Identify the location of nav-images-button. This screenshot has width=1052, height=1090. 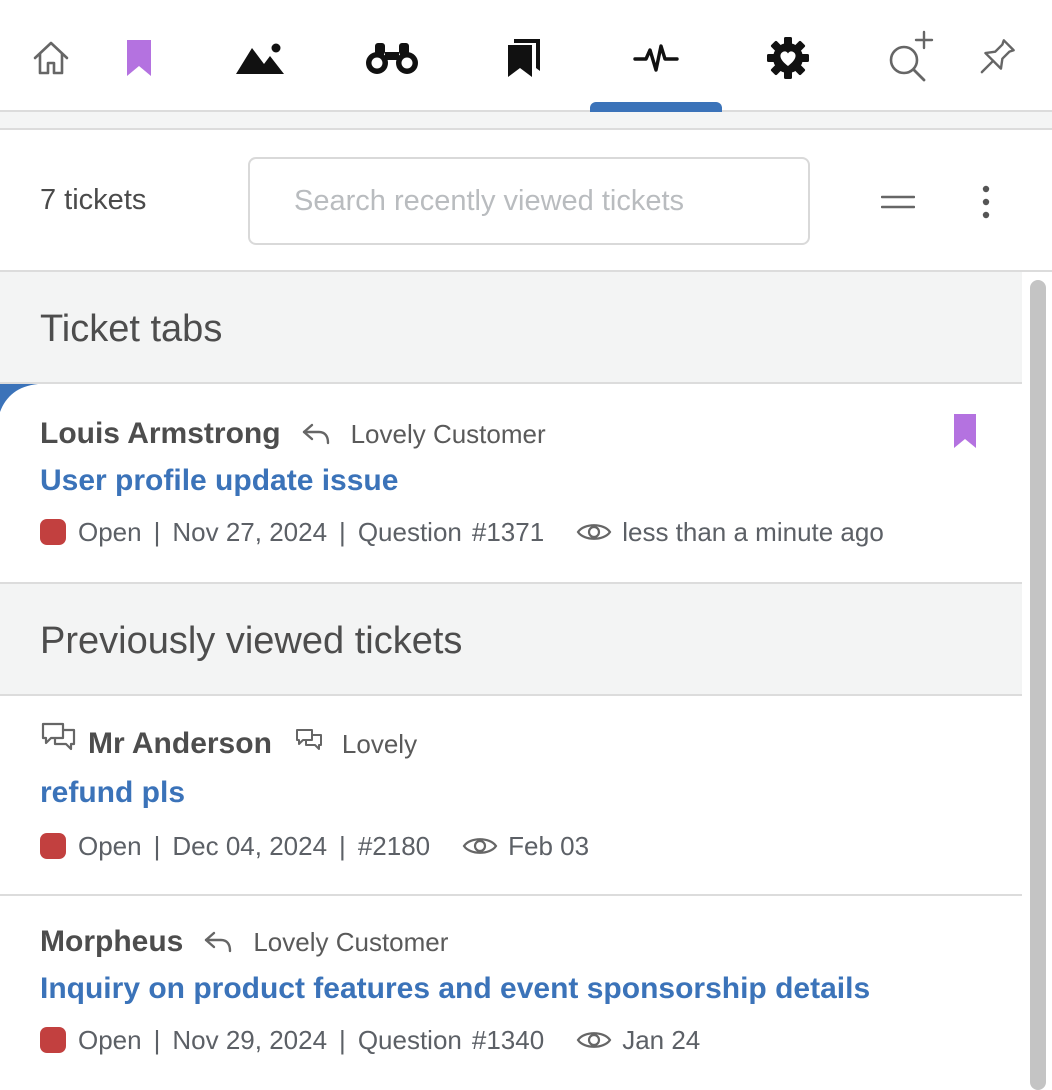
(260, 58).